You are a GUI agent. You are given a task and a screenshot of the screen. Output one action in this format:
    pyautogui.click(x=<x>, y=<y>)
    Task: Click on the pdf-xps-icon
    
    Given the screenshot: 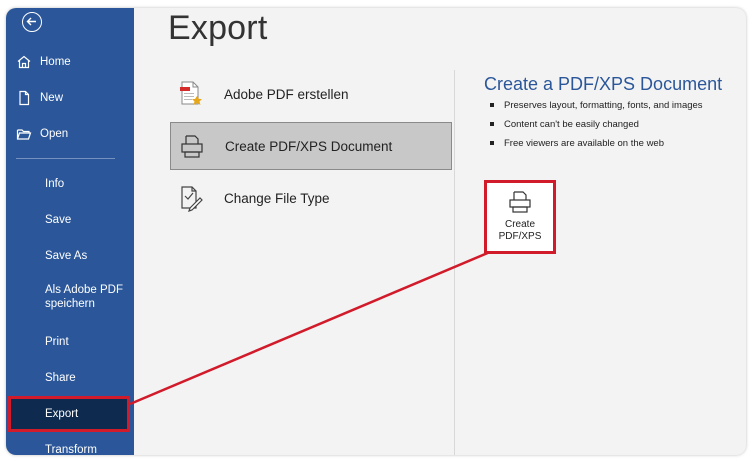 What is the action you would take?
    pyautogui.click(x=192, y=146)
    